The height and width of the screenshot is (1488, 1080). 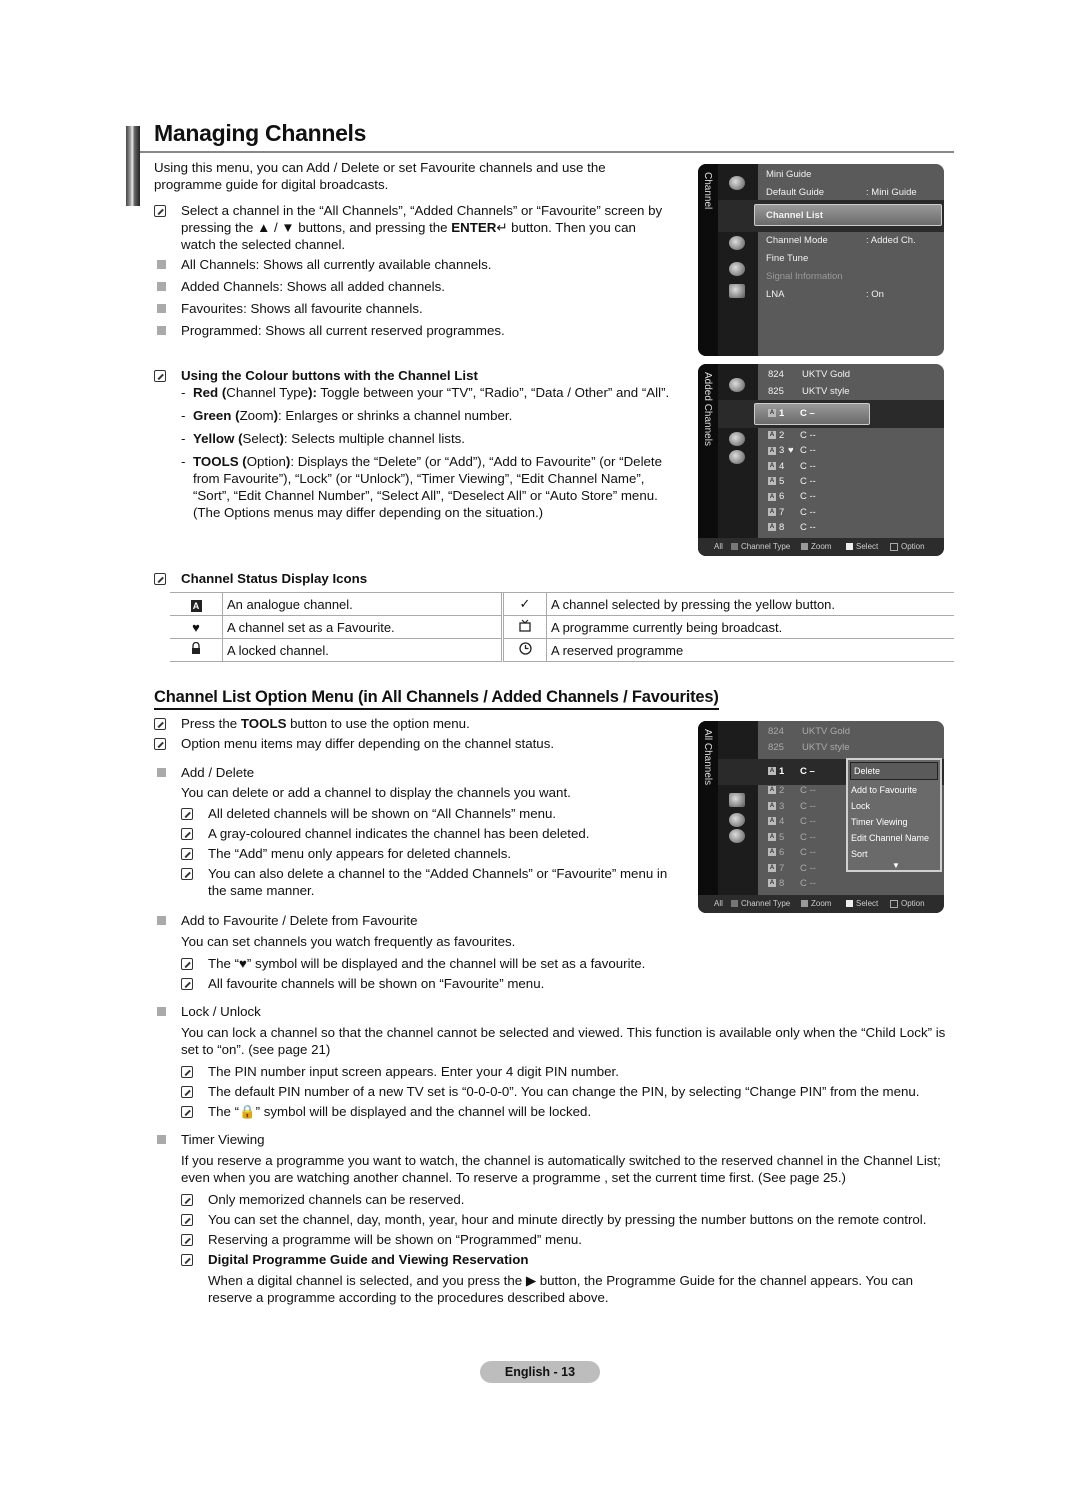 What do you see at coordinates (737, 836) in the screenshot?
I see `programmed-icon` at bounding box center [737, 836].